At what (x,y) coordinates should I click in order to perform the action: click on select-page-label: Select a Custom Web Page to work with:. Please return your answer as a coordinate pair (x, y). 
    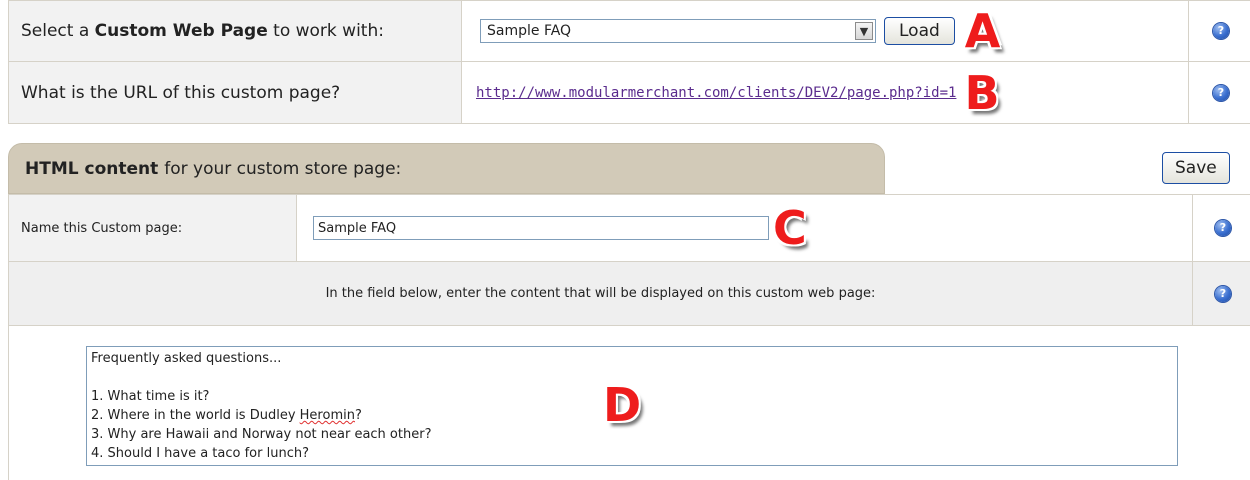
    Looking at the image, I should click on (235, 31).